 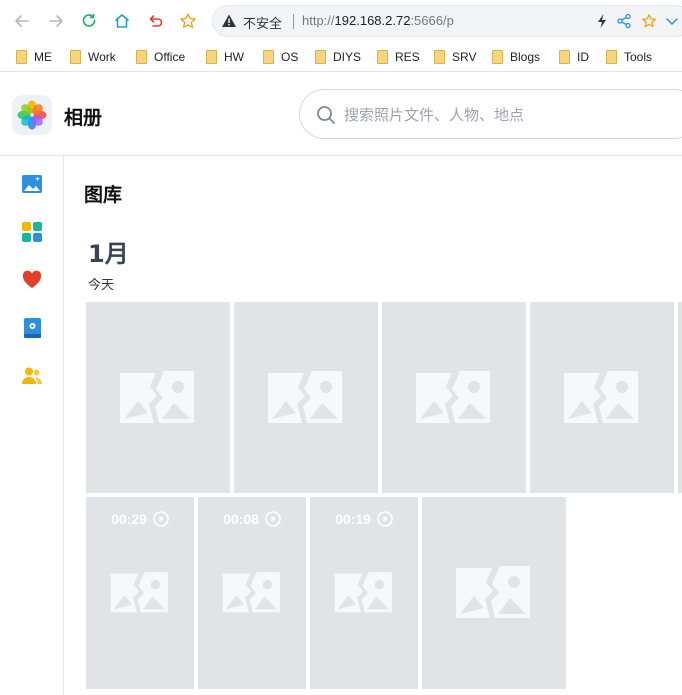 I want to click on app-logo, so click(x=32, y=115).